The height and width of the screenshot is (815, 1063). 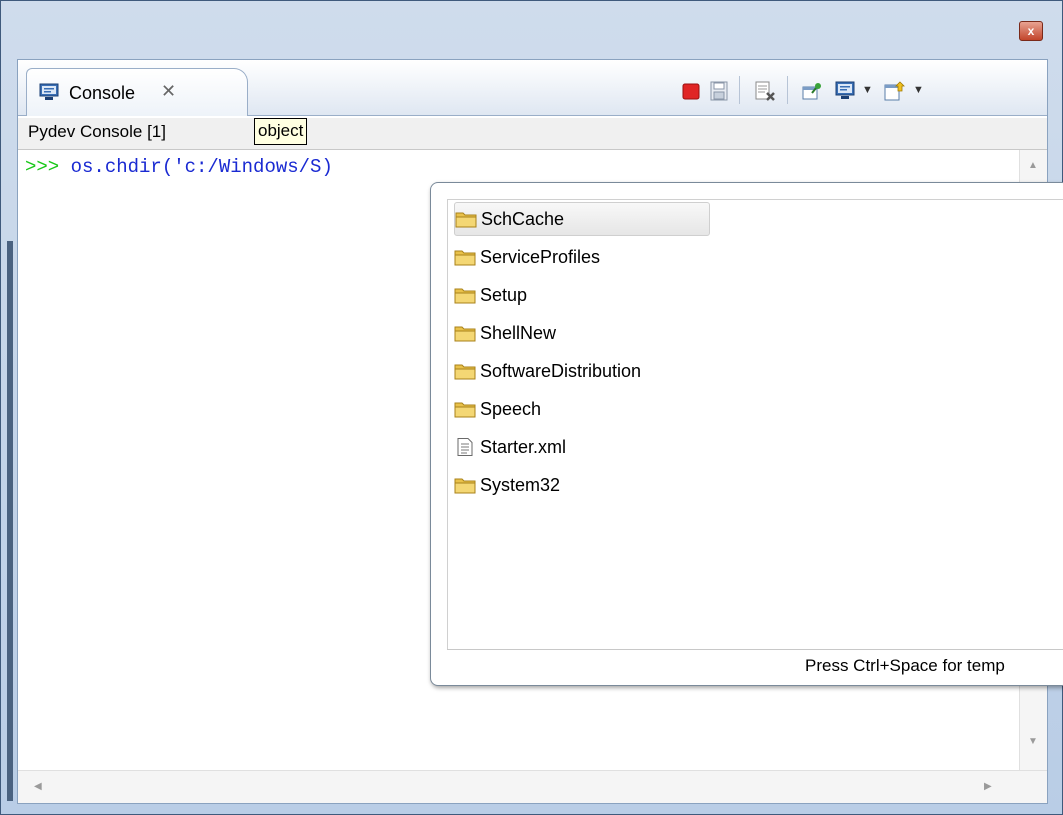 What do you see at coordinates (532, 134) in the screenshot?
I see `console-info-bar: Pydev Console [1] object` at bounding box center [532, 134].